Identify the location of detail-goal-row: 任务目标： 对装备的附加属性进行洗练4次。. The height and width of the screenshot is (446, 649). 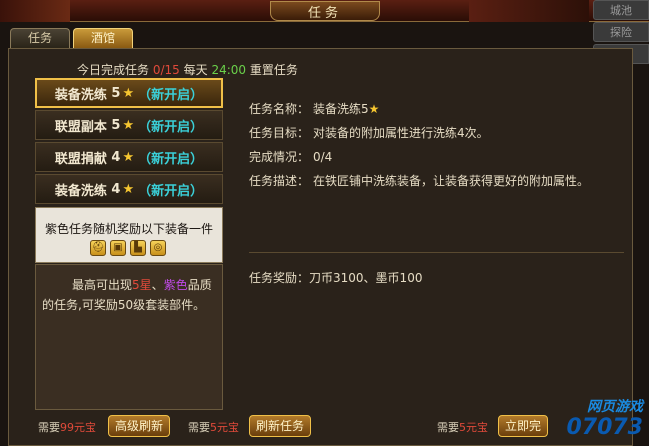
(436, 133).